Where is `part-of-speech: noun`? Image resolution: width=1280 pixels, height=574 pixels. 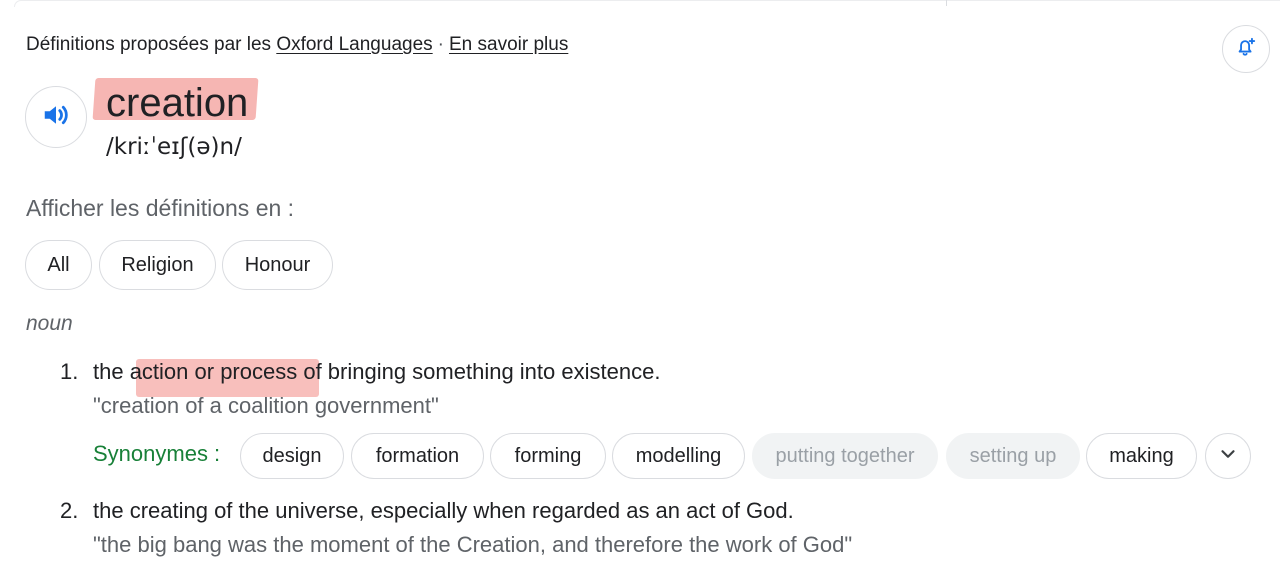 part-of-speech: noun is located at coordinates (49, 323).